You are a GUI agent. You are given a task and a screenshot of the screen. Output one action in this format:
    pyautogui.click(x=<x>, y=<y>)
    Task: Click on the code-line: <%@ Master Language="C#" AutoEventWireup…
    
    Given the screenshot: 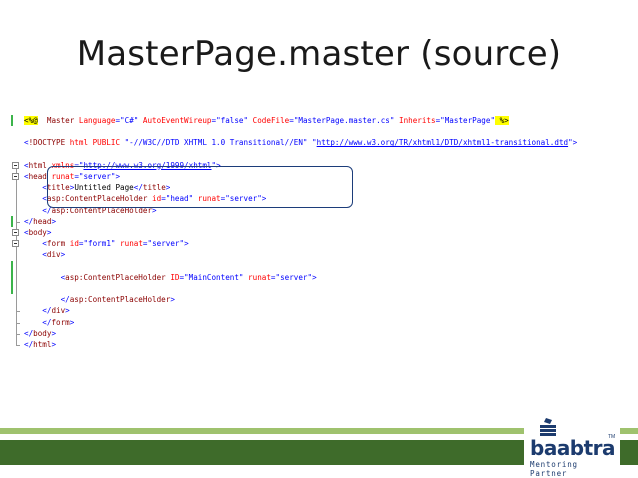 What is the action you would take?
    pyautogui.click(x=266, y=120)
    